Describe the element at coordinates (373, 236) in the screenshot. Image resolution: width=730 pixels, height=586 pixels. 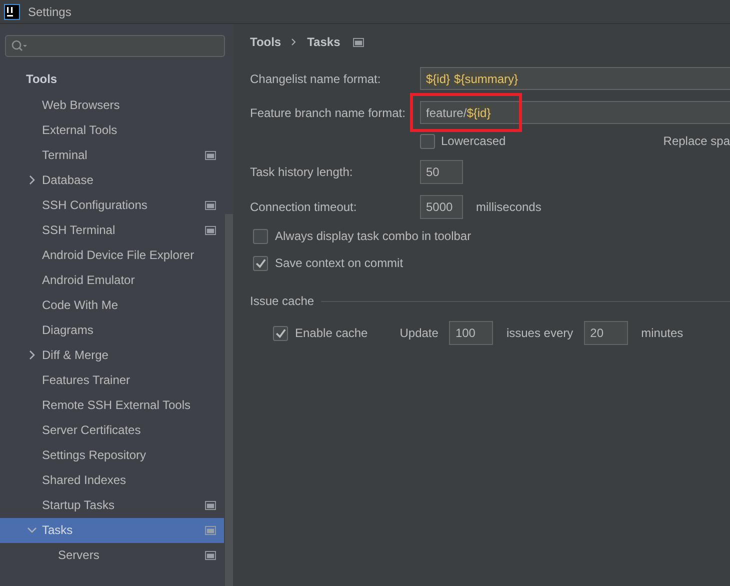
I see `checkbox-label: Always display task combo in toolbar` at that location.